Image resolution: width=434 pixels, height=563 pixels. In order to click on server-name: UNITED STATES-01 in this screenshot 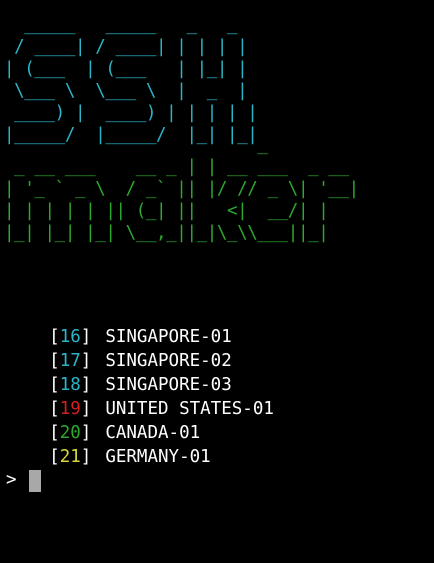, I will do `click(189, 409)`.